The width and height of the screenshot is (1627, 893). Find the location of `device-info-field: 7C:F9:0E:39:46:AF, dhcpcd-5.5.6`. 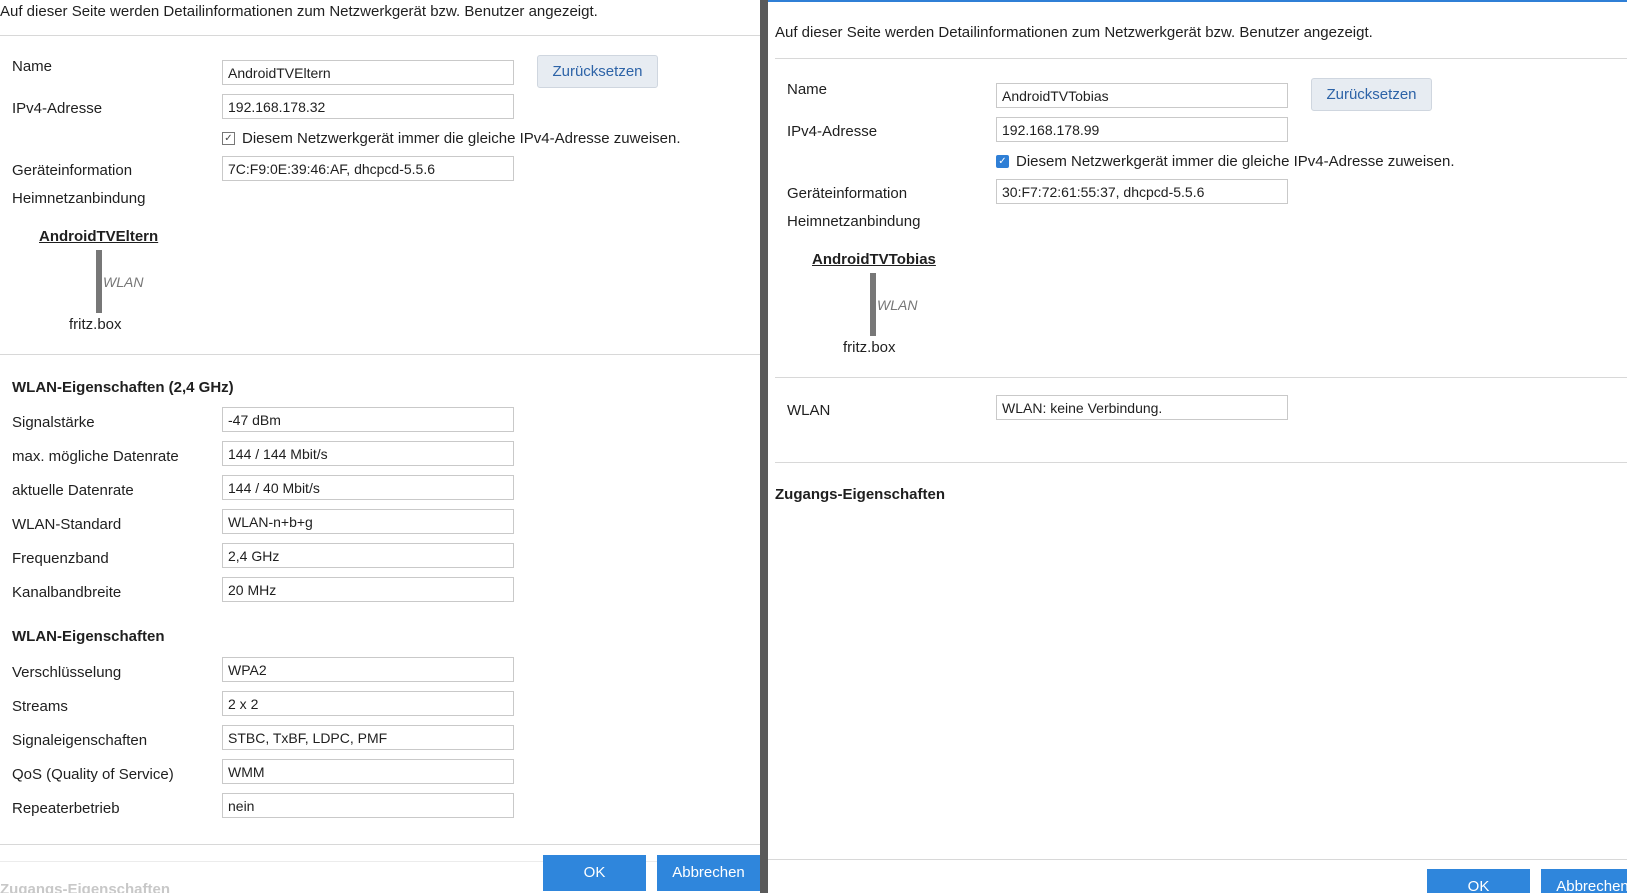

device-info-field: 7C:F9:0E:39:46:AF, dhcpcd-5.5.6 is located at coordinates (368, 168).